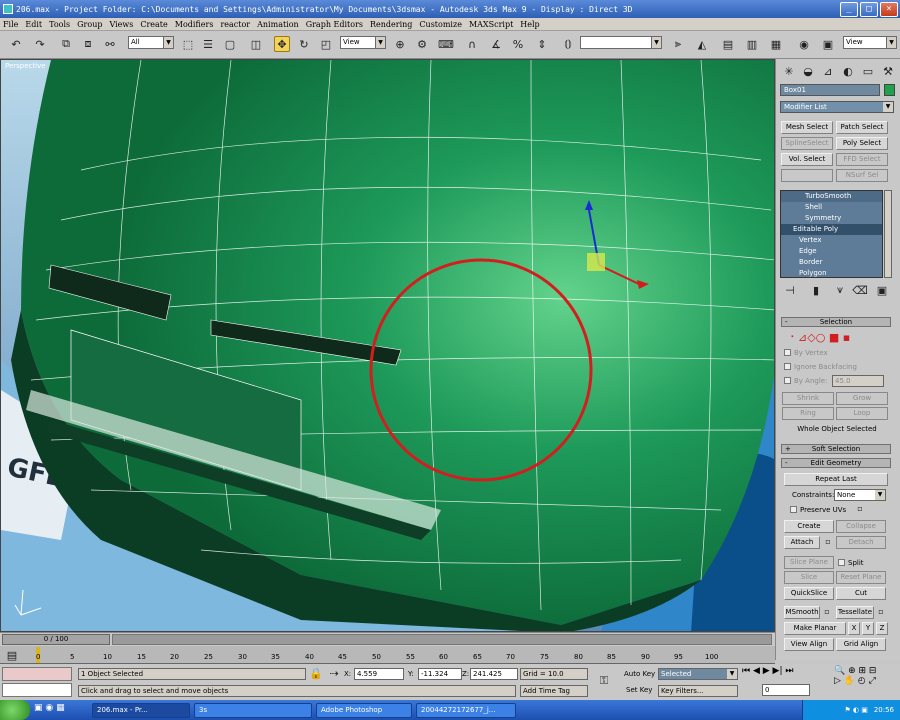 The image size is (900, 720). I want to click on start-button, so click(15, 710).